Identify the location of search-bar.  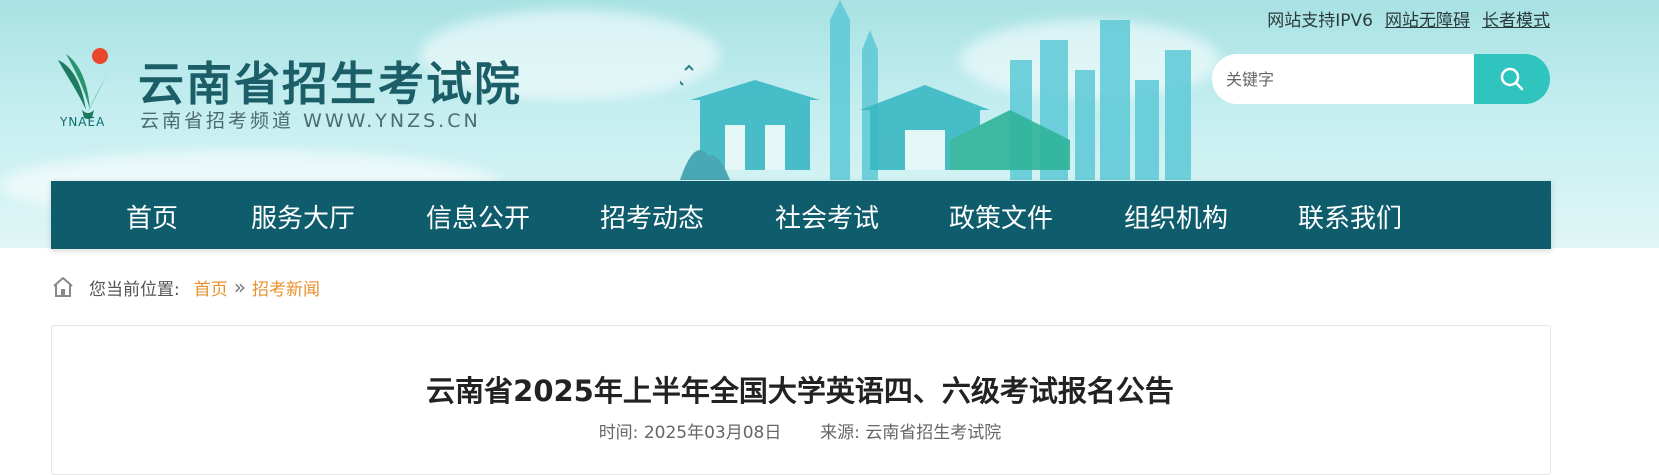
(1381, 79).